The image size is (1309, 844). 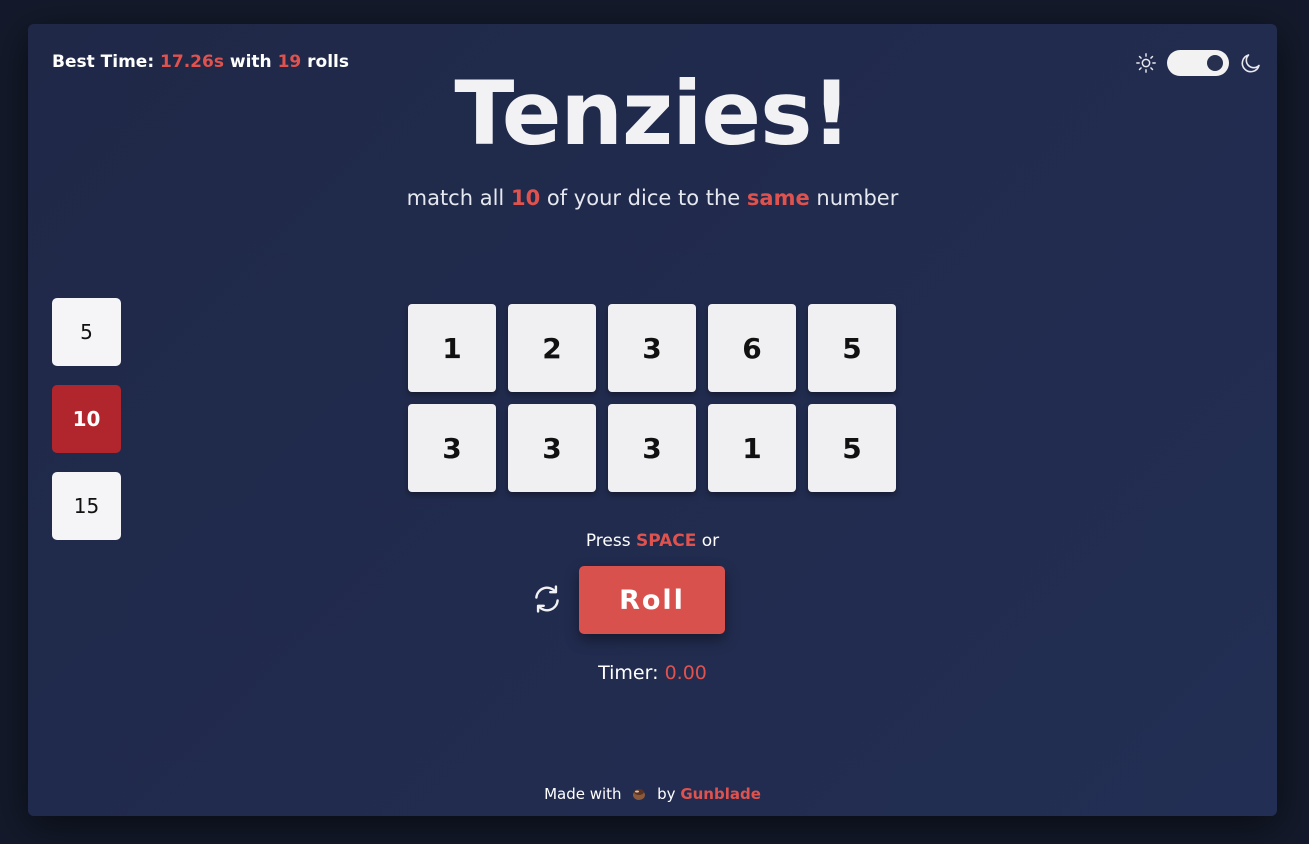 What do you see at coordinates (652, 600) in the screenshot?
I see `roll-button: Roll` at bounding box center [652, 600].